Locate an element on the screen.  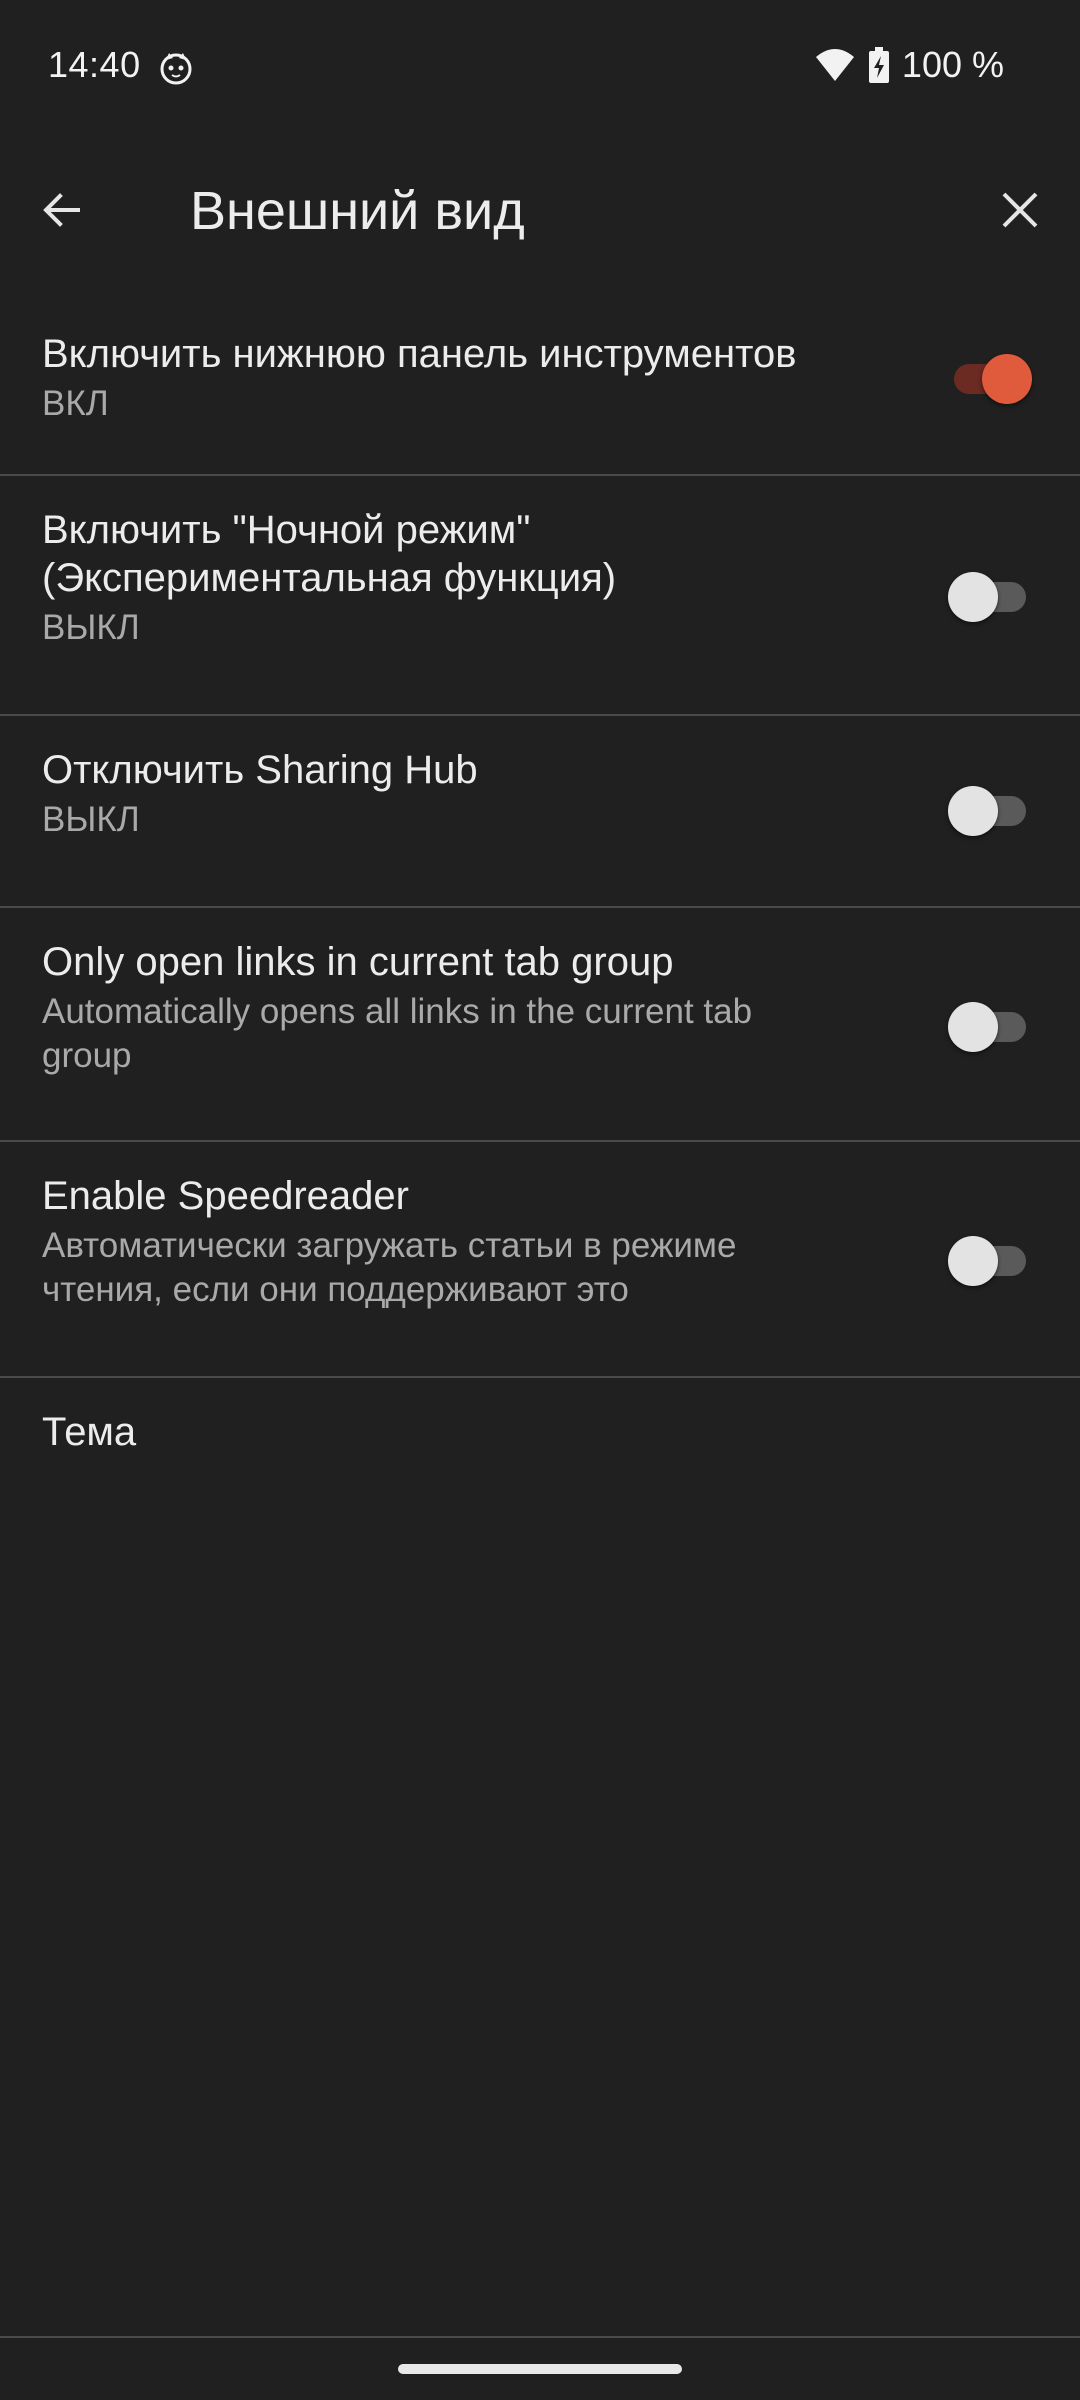
setting-summary: ВКЛ is located at coordinates (75, 403).